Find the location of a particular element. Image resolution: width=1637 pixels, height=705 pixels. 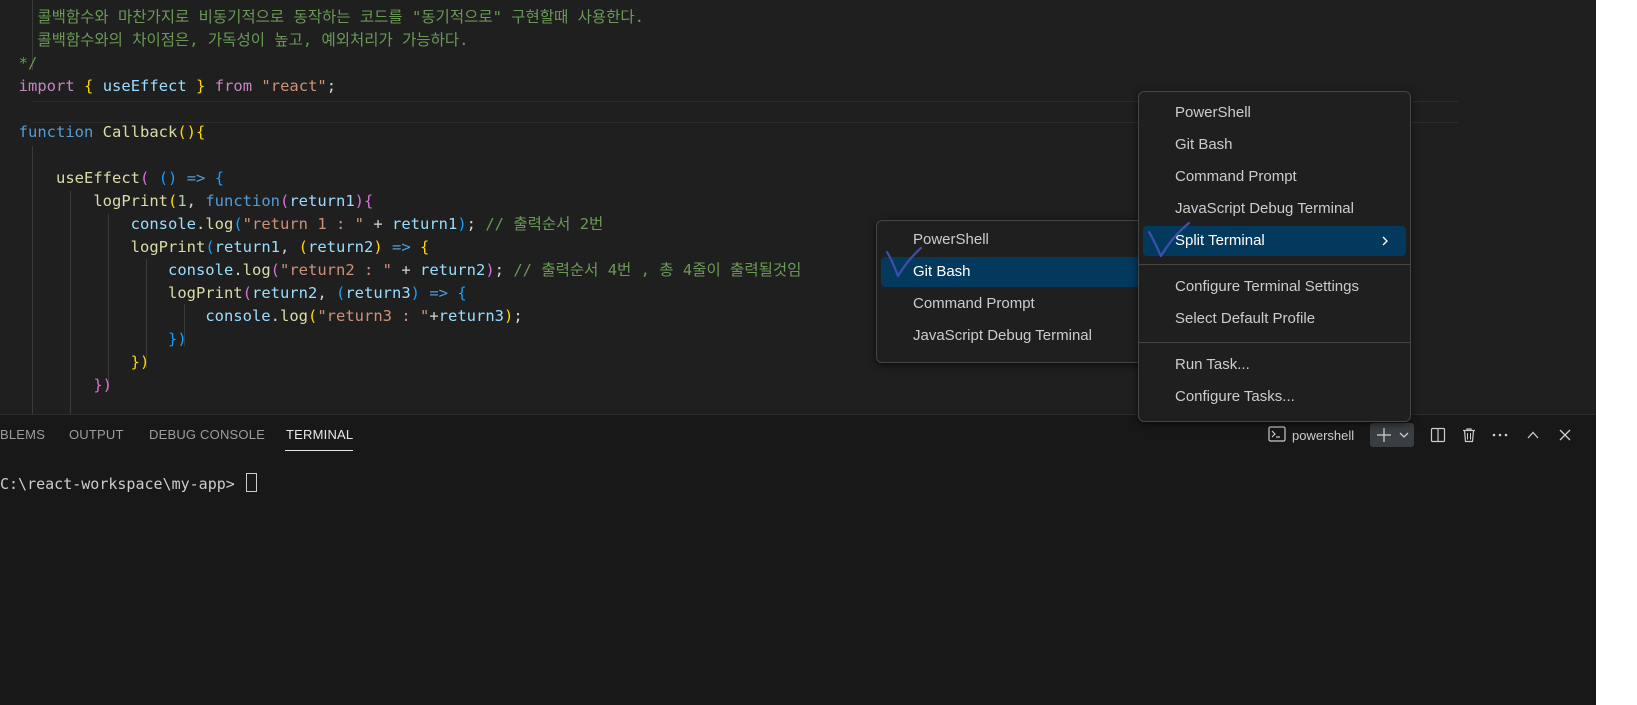

code-line-4: import { useEffect } from "react"; is located at coordinates (177, 86).